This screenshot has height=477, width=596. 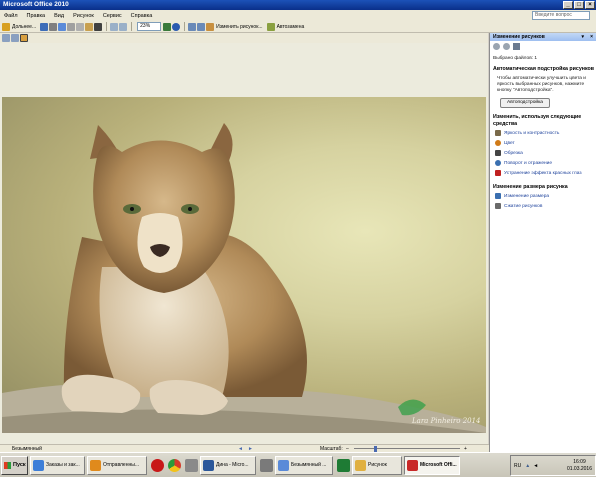 What do you see at coordinates (543, 196) in the screenshot?
I see `tool-resize: Изменение размера` at bounding box center [543, 196].